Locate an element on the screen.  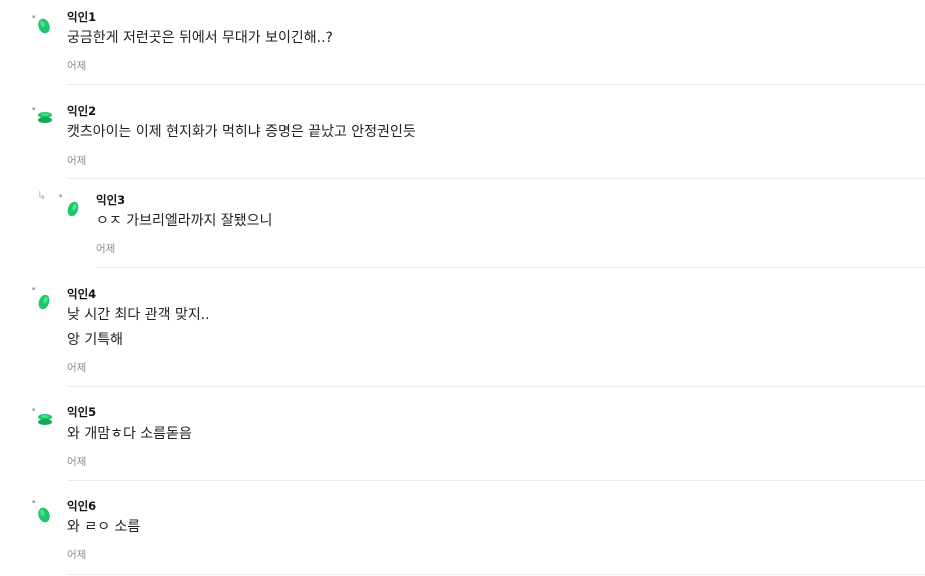
comment-author: 익인5 is located at coordinates (81, 412).